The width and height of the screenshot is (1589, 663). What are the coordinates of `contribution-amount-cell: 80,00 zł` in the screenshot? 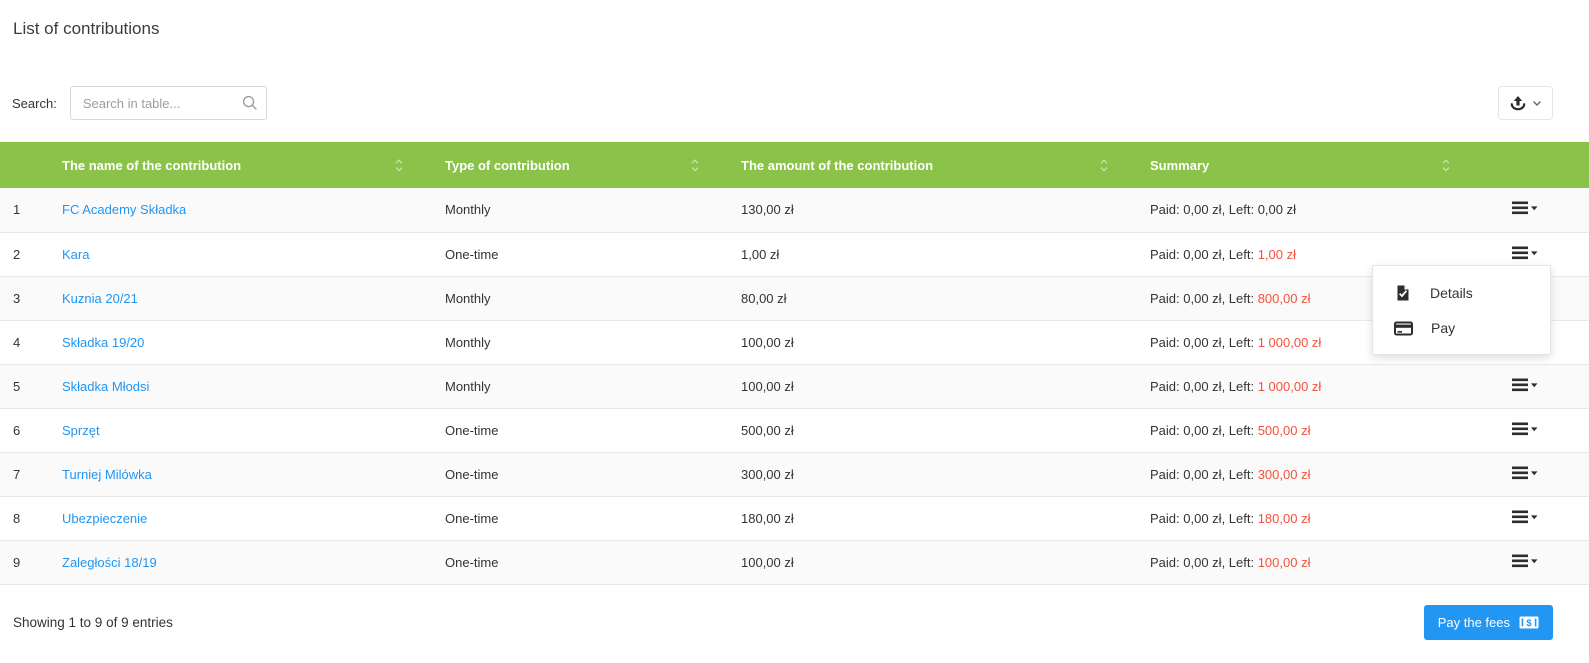 It's located at (945, 298).